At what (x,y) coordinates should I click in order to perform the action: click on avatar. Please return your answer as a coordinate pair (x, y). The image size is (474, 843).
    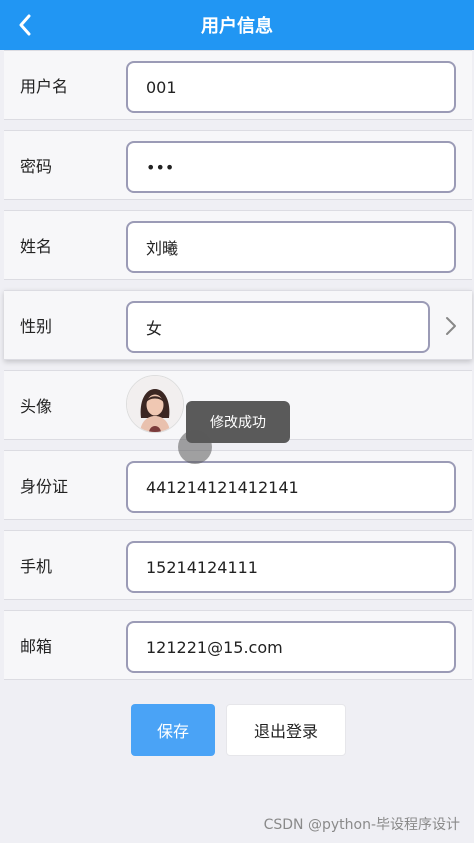
    Looking at the image, I should click on (155, 404).